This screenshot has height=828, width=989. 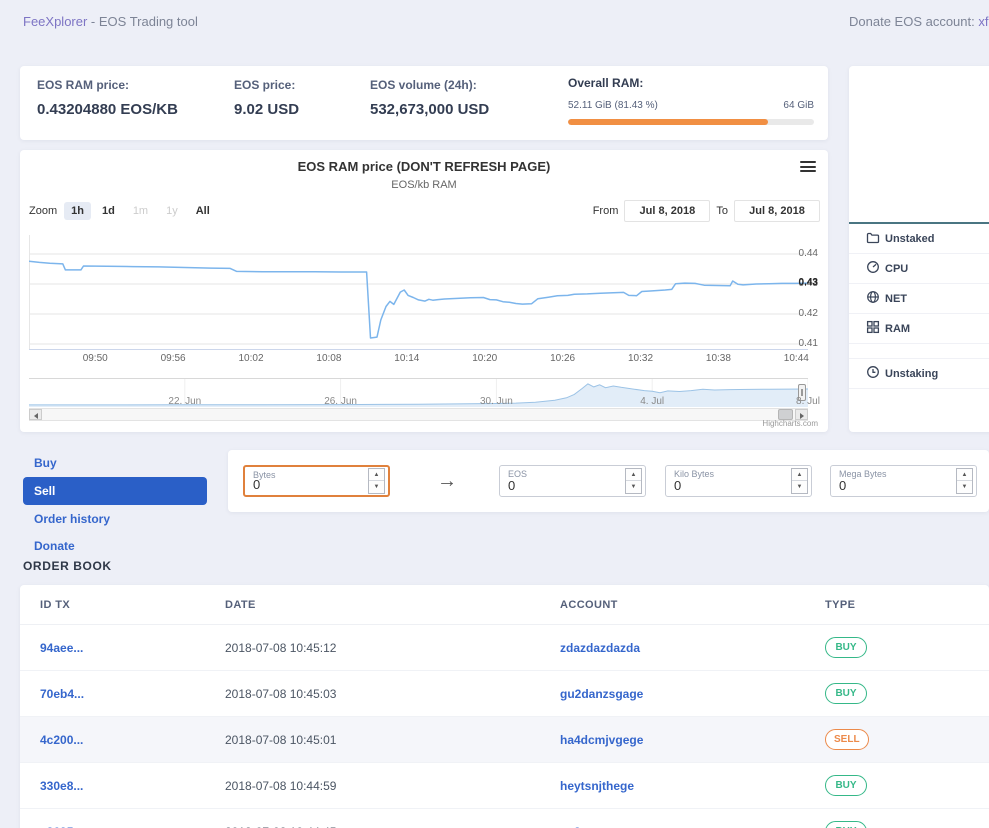 I want to click on zoom-button-1h: 1h, so click(x=77, y=211).